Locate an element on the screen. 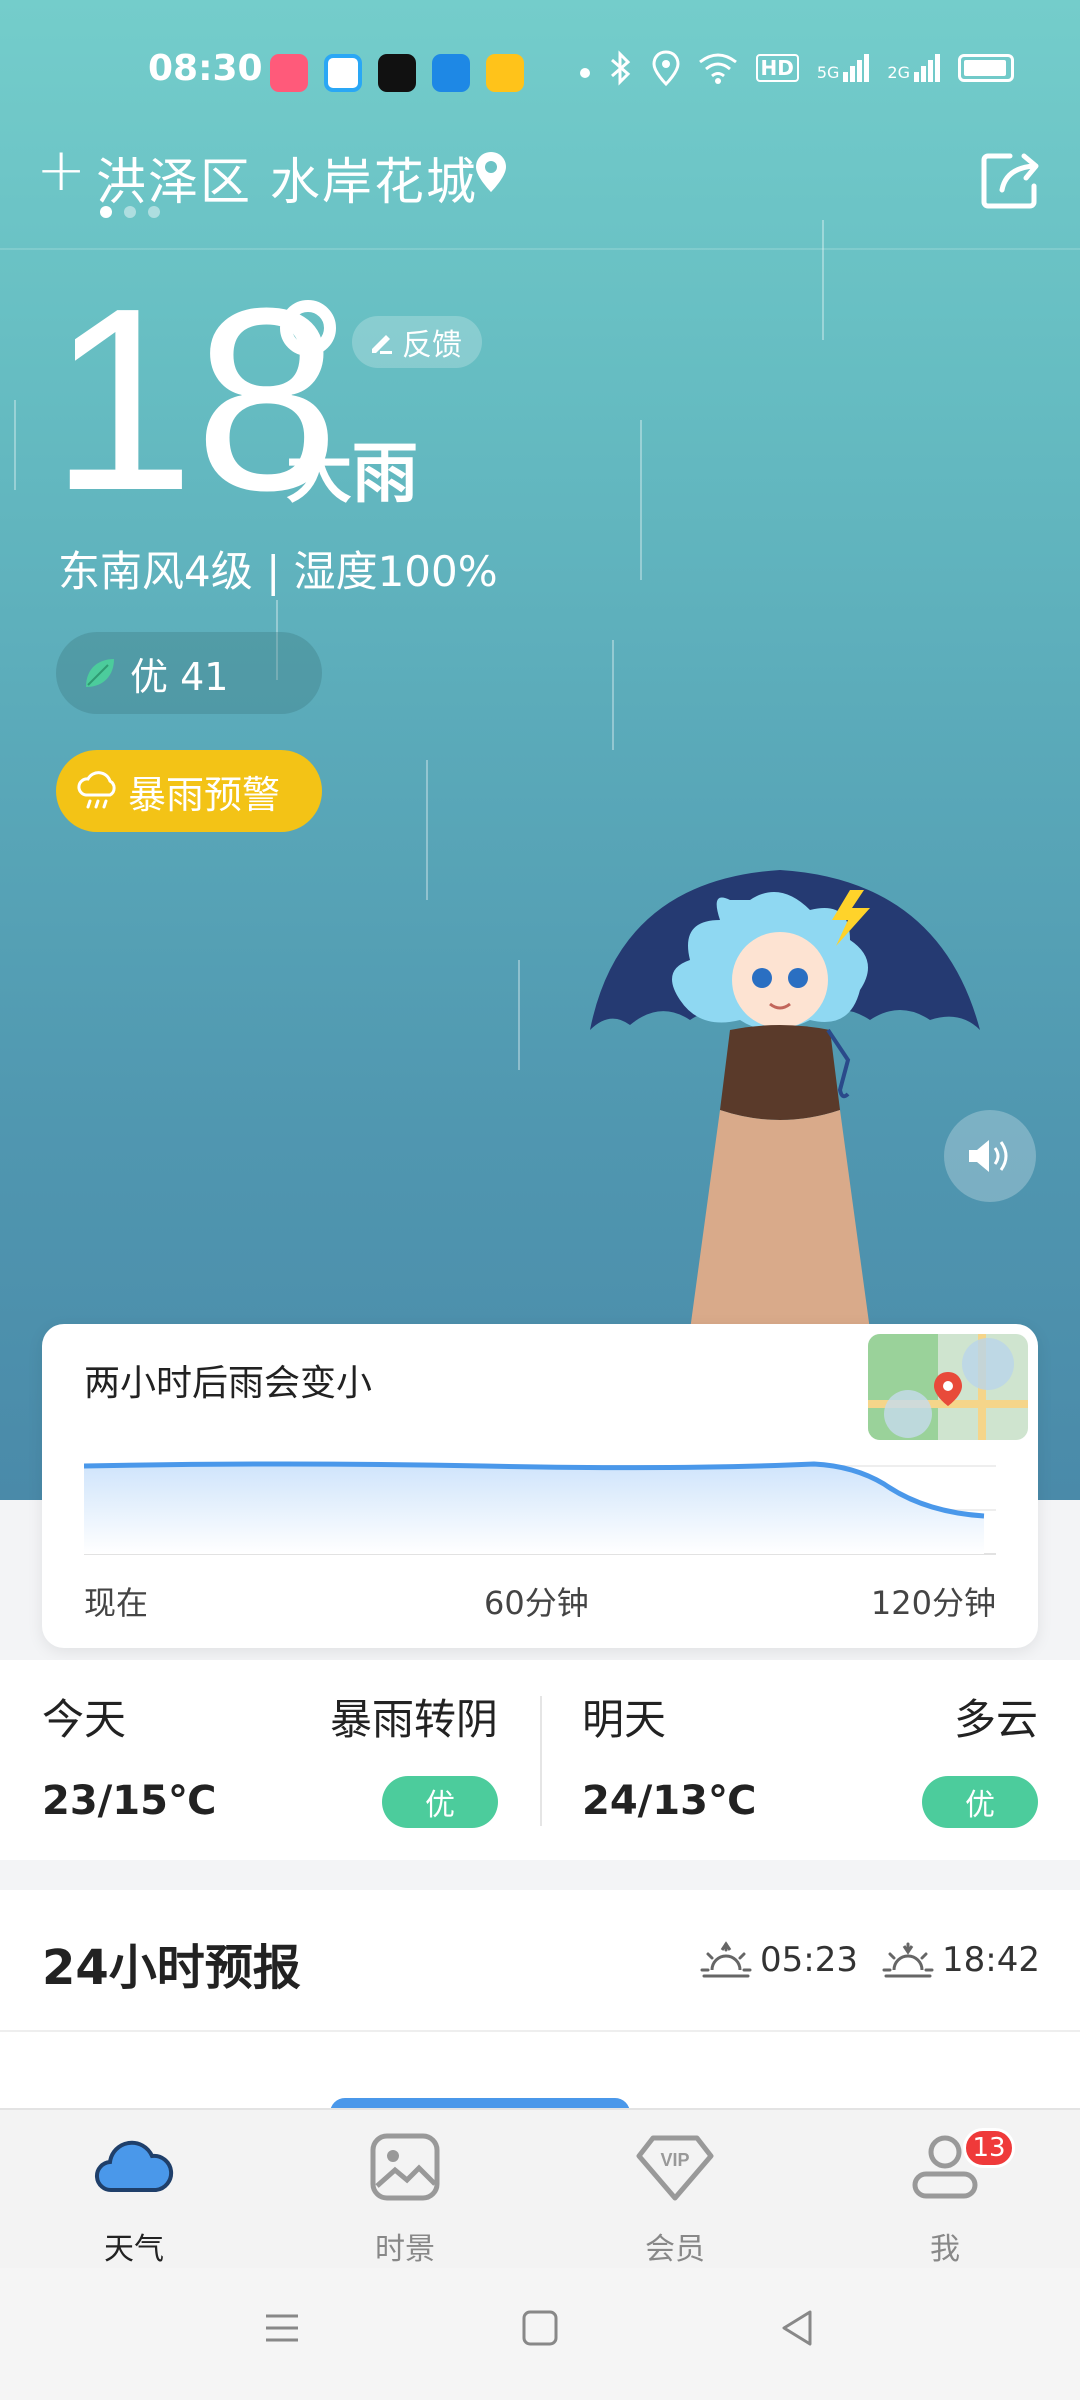 This screenshot has height=2400, width=1080. notification-app-icons is located at coordinates (430, 73).